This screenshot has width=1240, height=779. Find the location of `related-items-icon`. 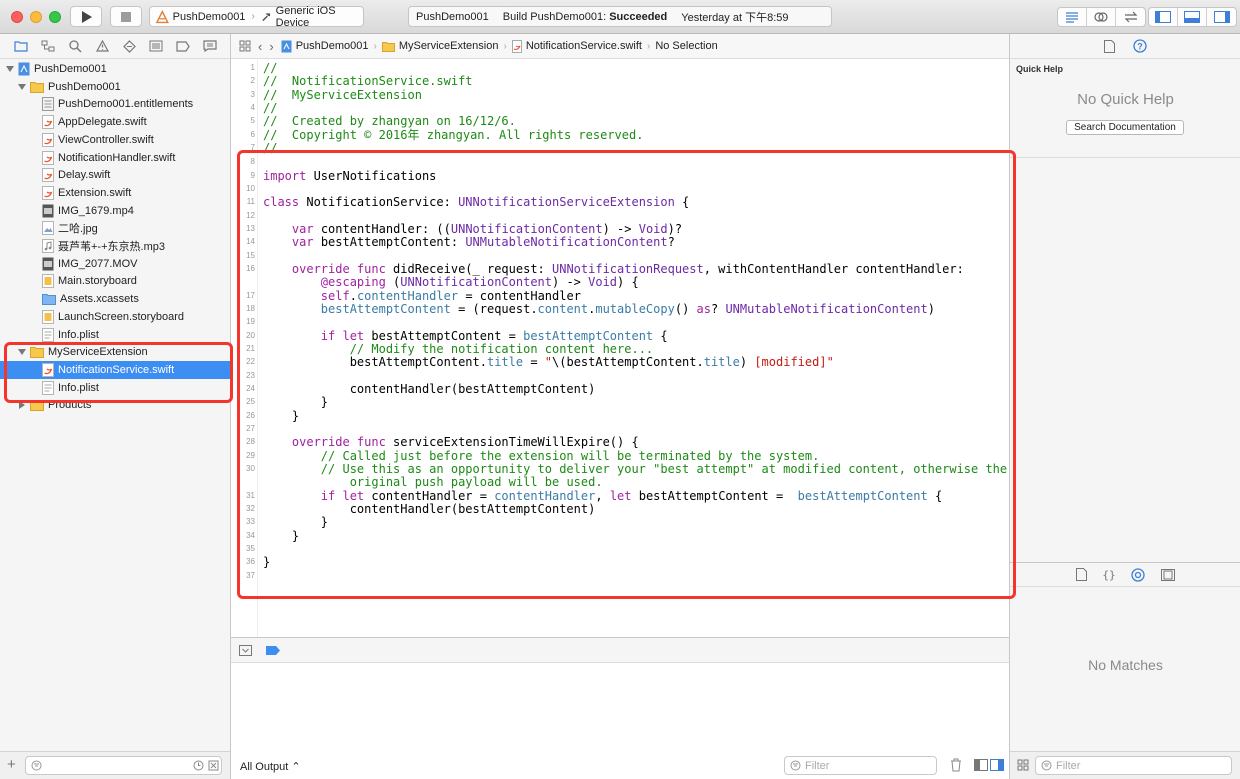

related-items-icon is located at coordinates (245, 46).